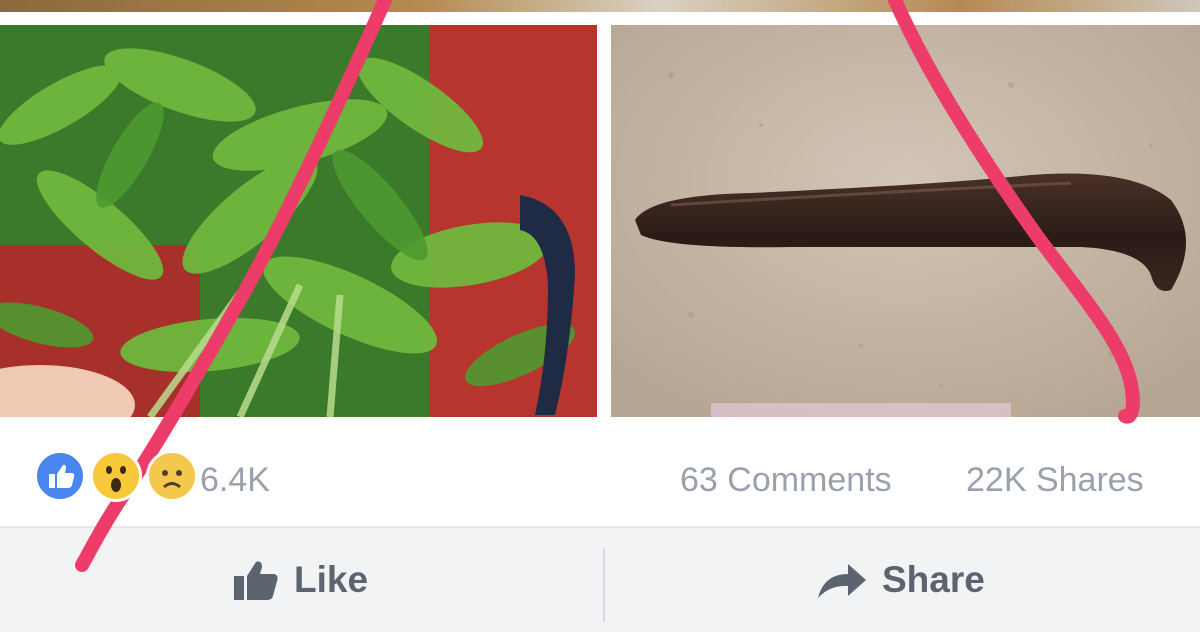 The width and height of the screenshot is (1200, 632). Describe the element at coordinates (172, 476) in the screenshot. I see `sad-icon` at that location.